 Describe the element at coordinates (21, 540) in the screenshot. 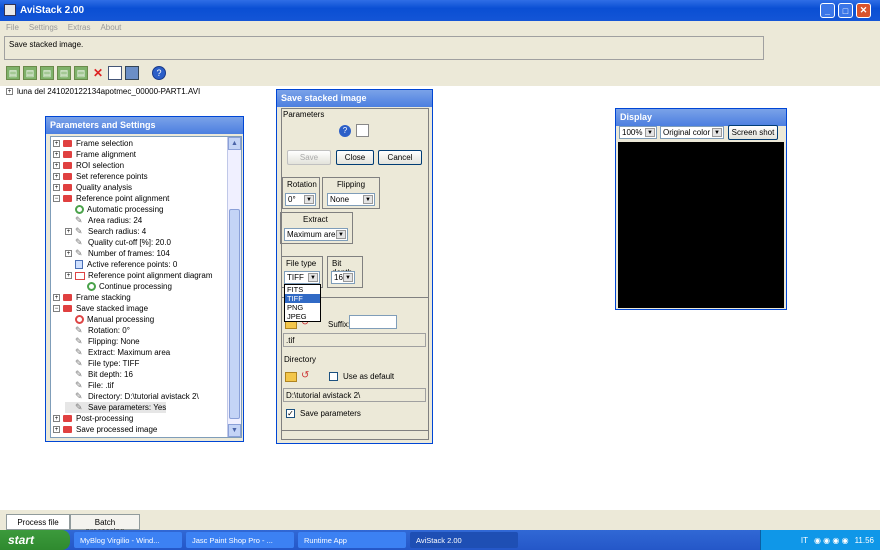

I see `start-label: start` at that location.